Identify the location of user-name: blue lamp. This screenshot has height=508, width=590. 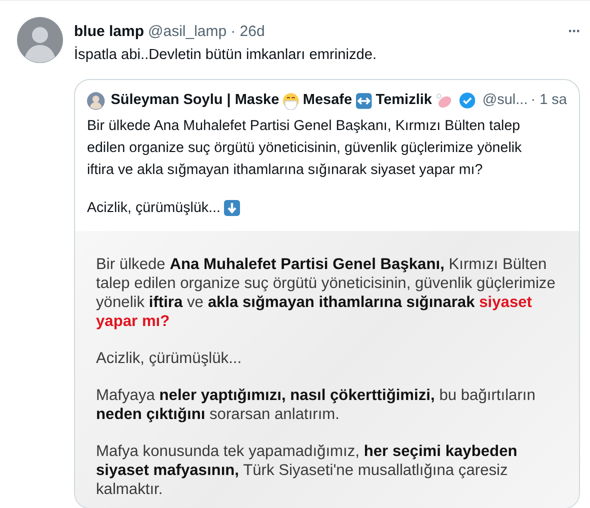
(109, 32).